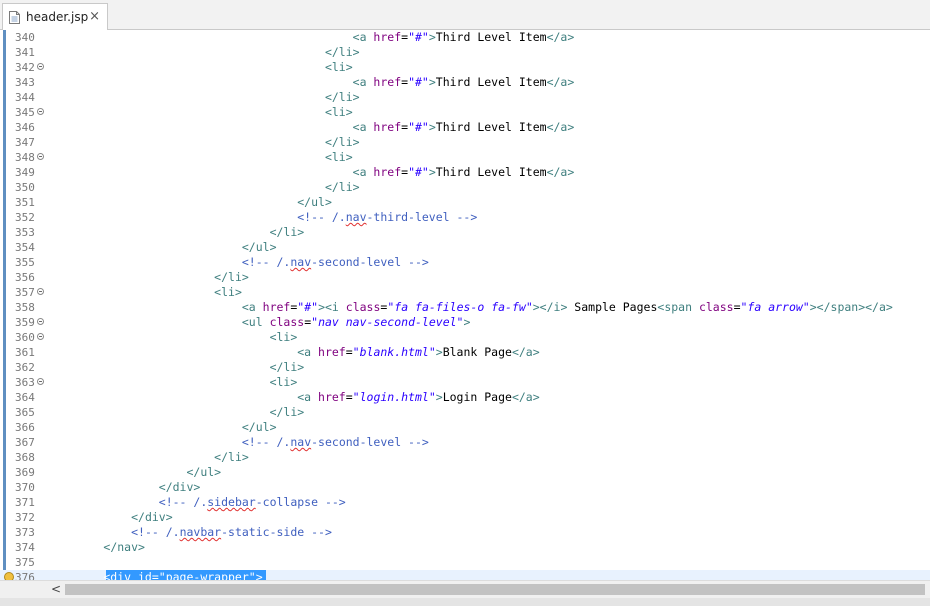 The height and width of the screenshot is (606, 930). Describe the element at coordinates (465, 457) in the screenshot. I see `code-line: 368 </li>` at that location.